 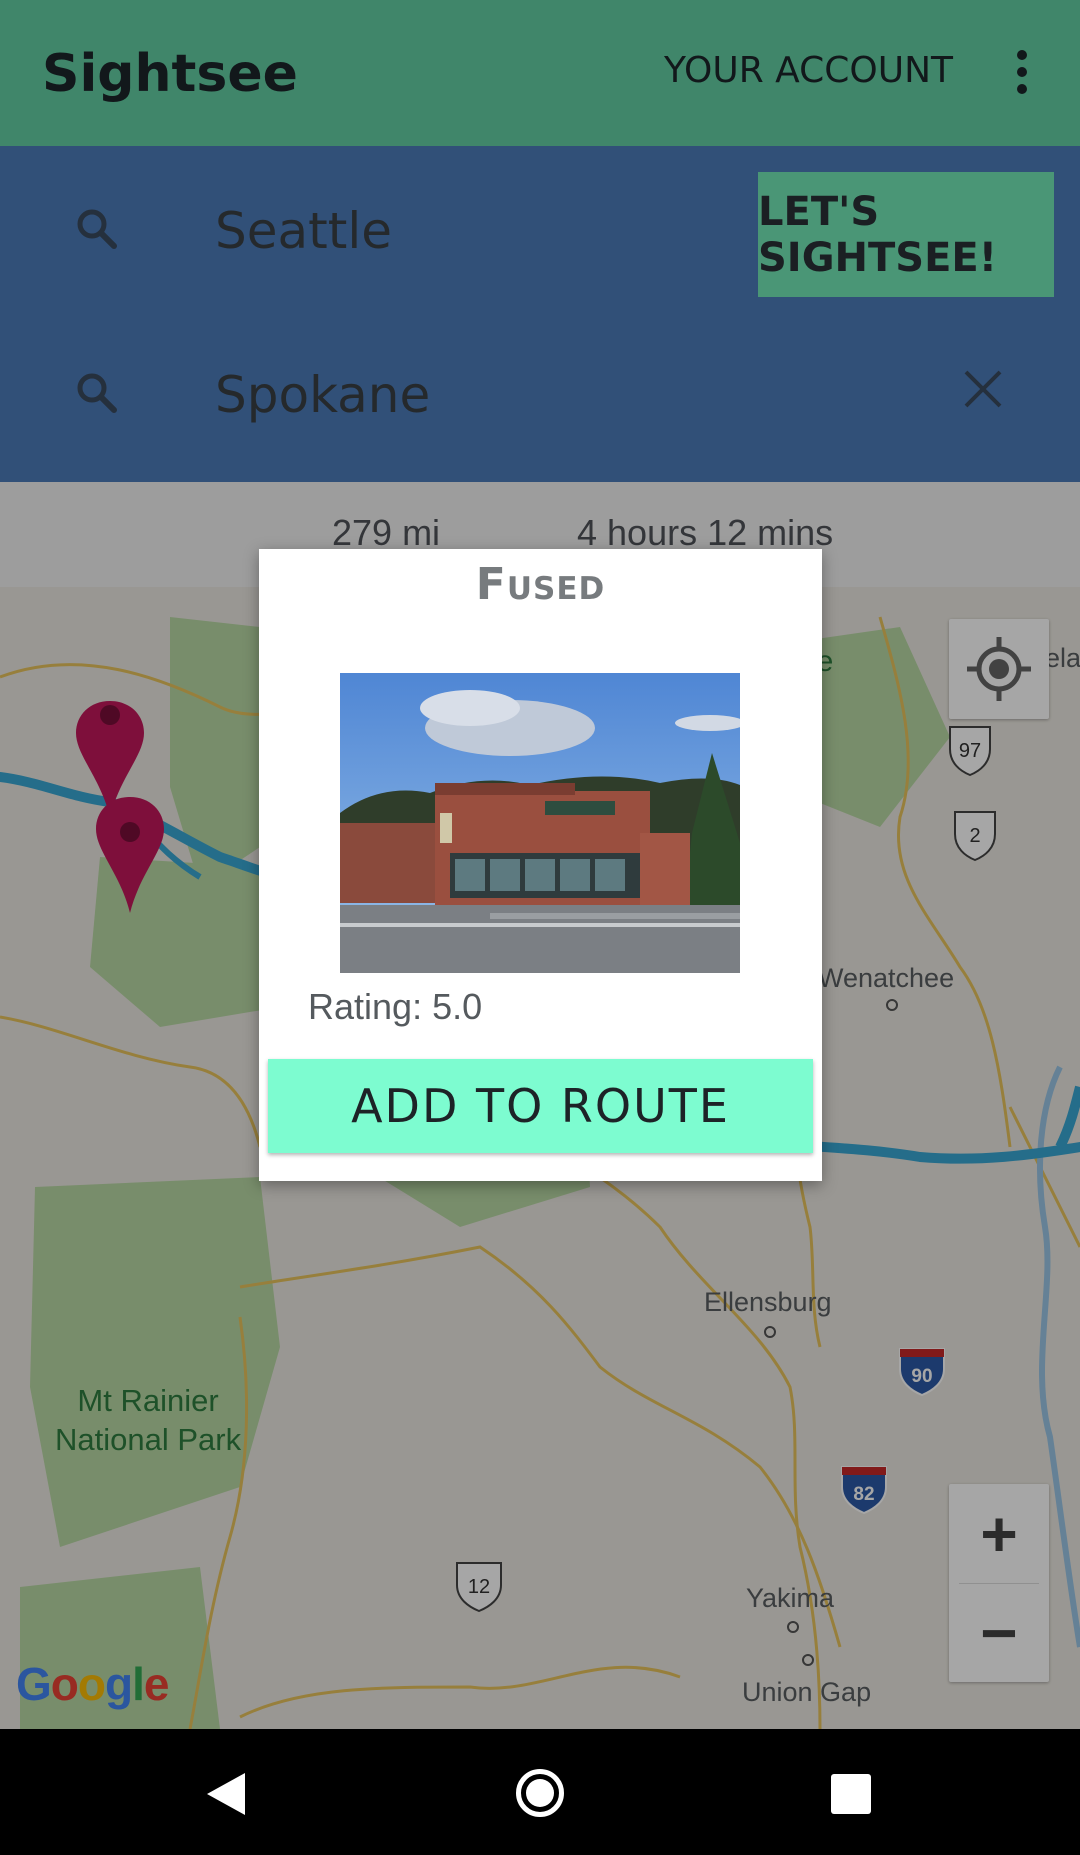 I want to click on dialog-scrim-top, so click(x=540, y=73).